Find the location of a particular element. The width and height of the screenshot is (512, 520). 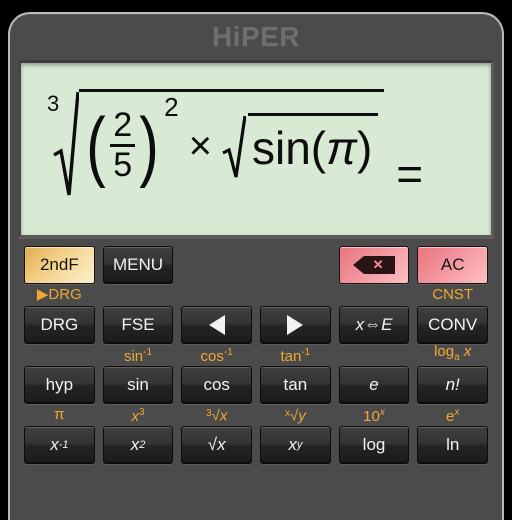

fse-button: FSE is located at coordinates (138, 325).